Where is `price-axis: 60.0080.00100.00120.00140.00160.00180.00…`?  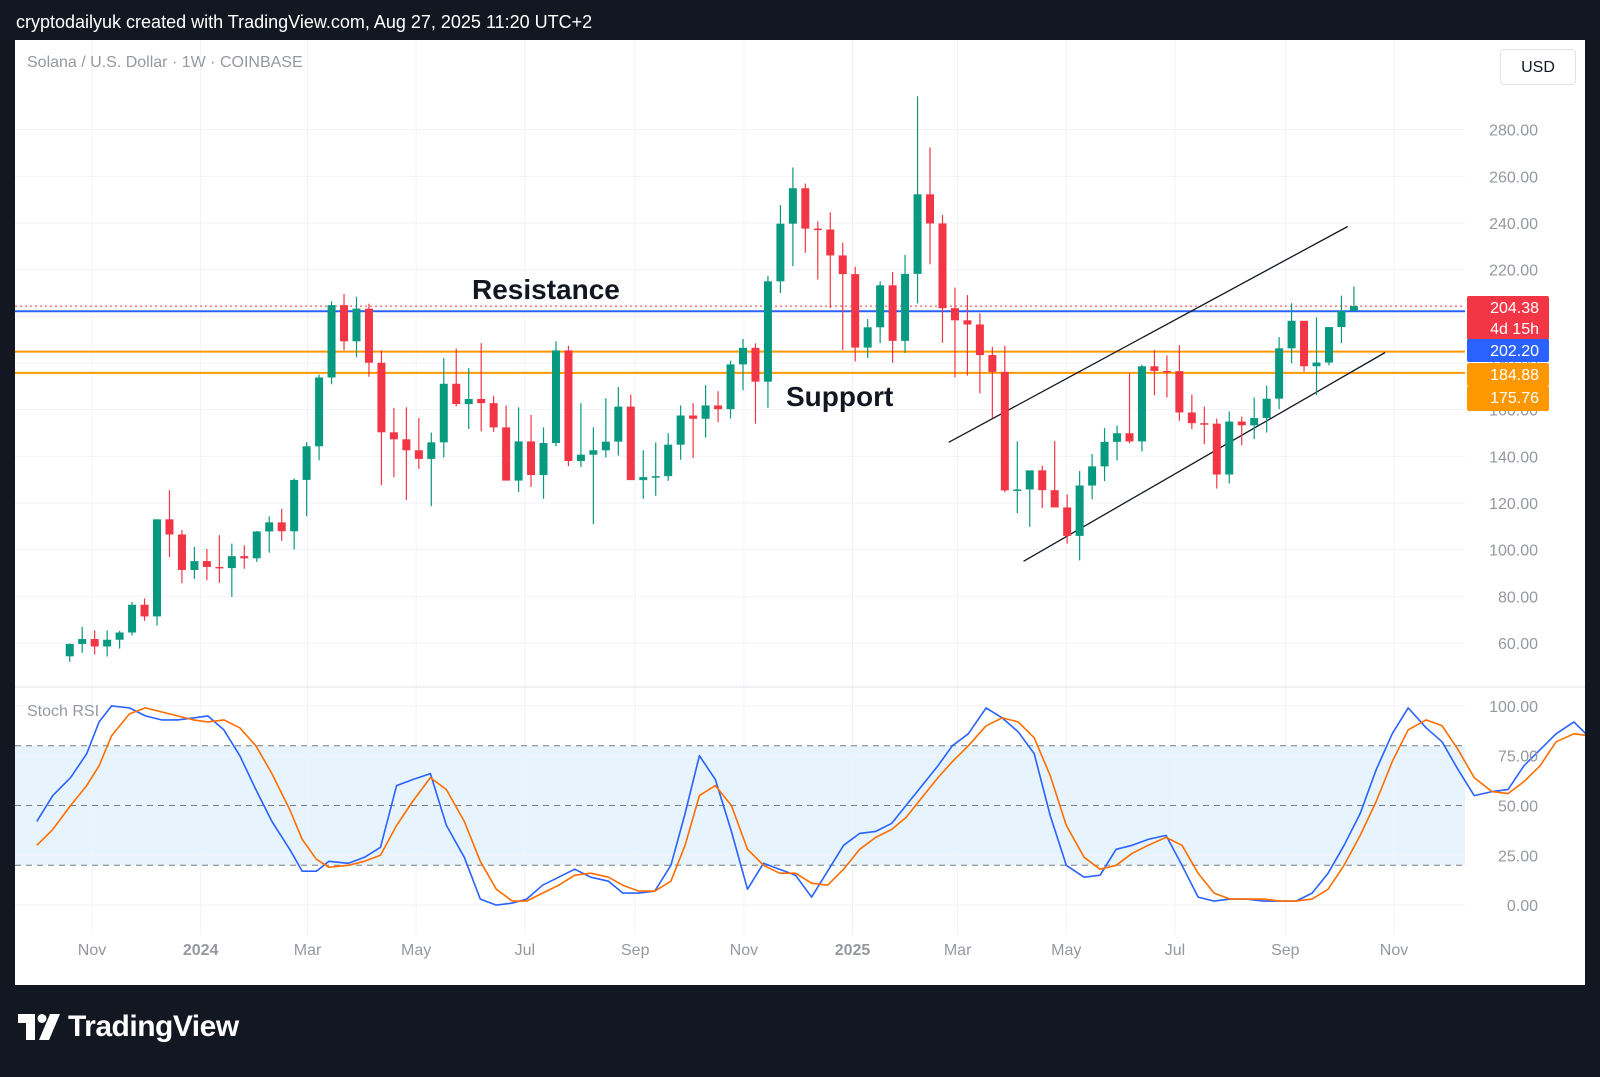
price-axis: 60.0080.00100.00120.00140.00160.00180.00… is located at coordinates (1513, 519).